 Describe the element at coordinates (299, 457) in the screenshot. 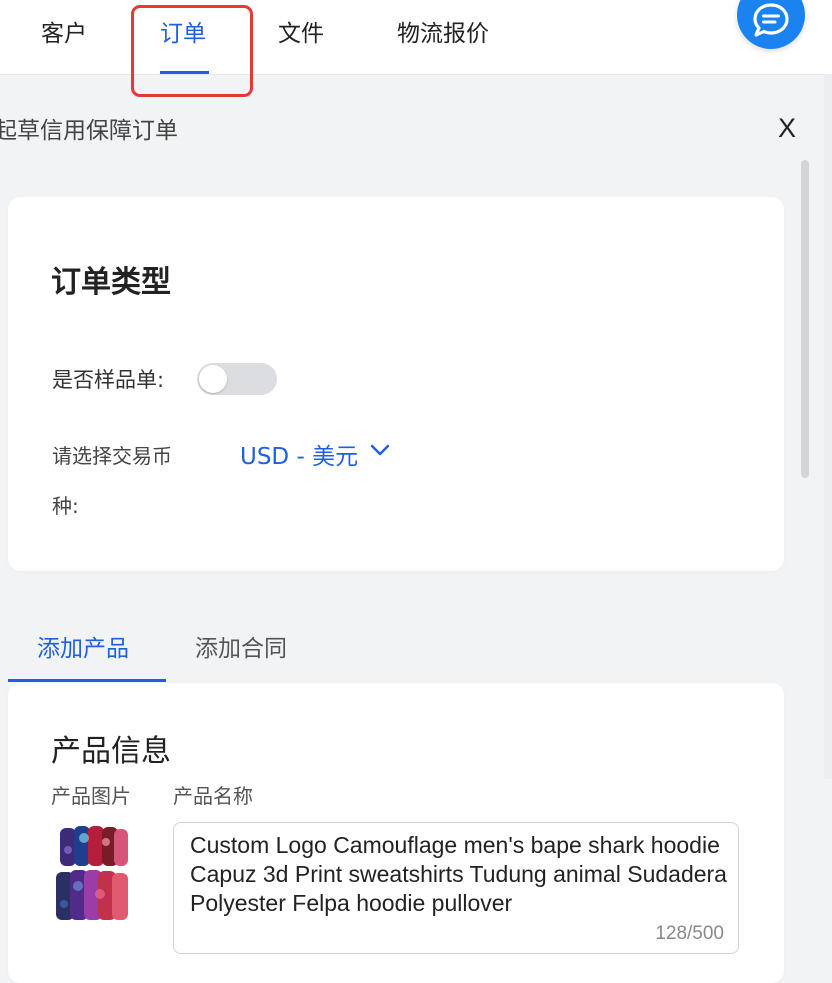

I see `currency-value: USD - 美元` at that location.